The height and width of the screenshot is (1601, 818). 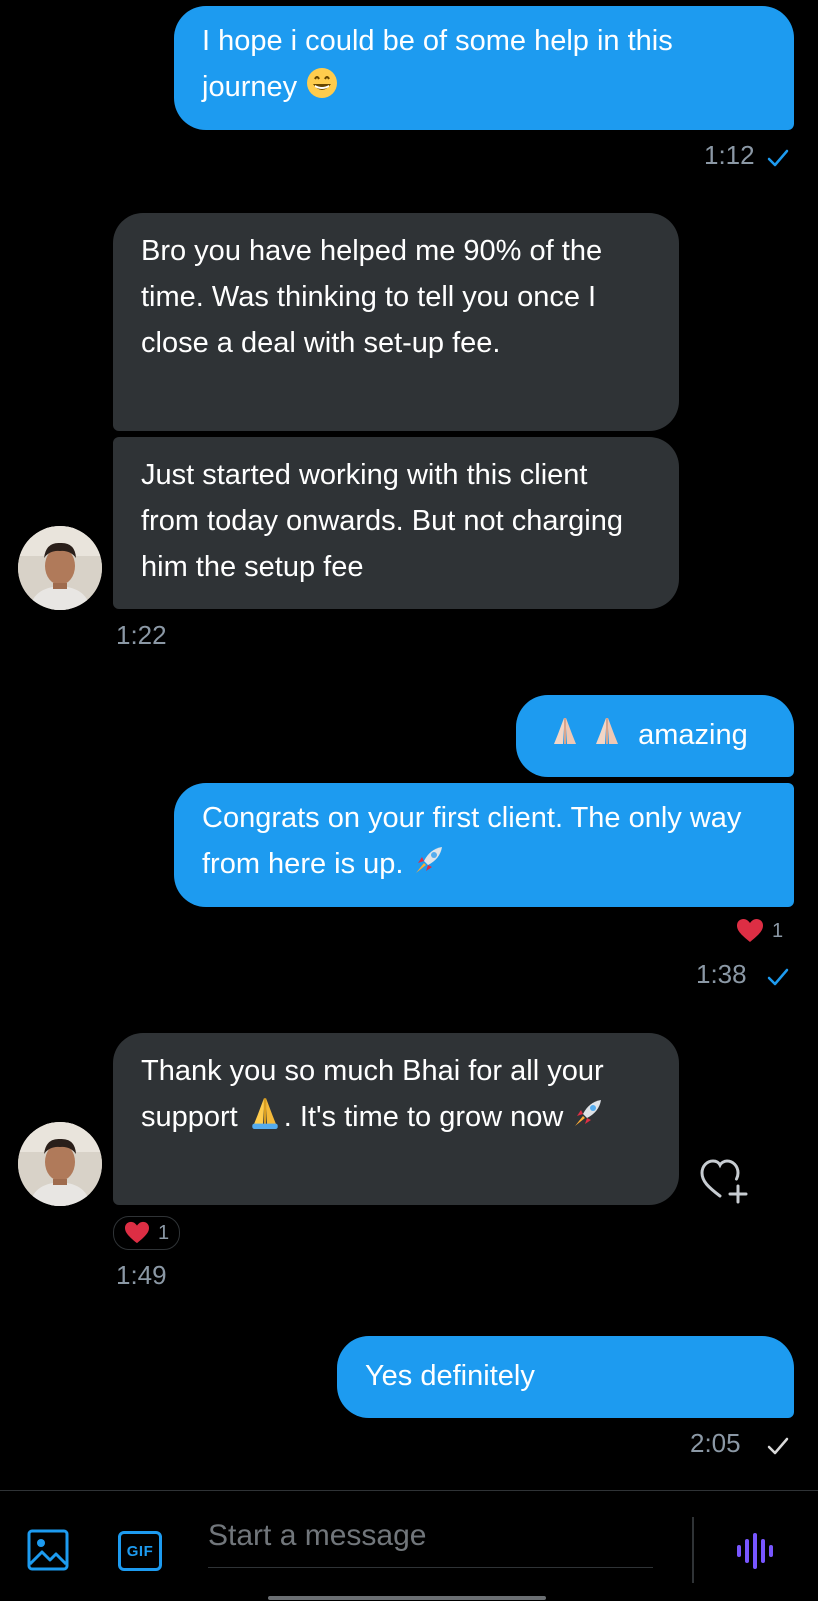 I want to click on gif-button: GIF, so click(x=140, y=1551).